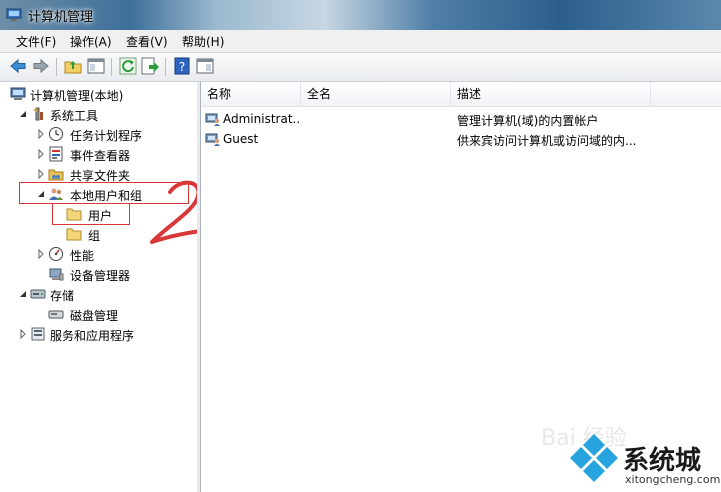 The height and width of the screenshot is (492, 721). What do you see at coordinates (77, 96) in the screenshot?
I see `tree-label: 计算机管理(本地)` at bounding box center [77, 96].